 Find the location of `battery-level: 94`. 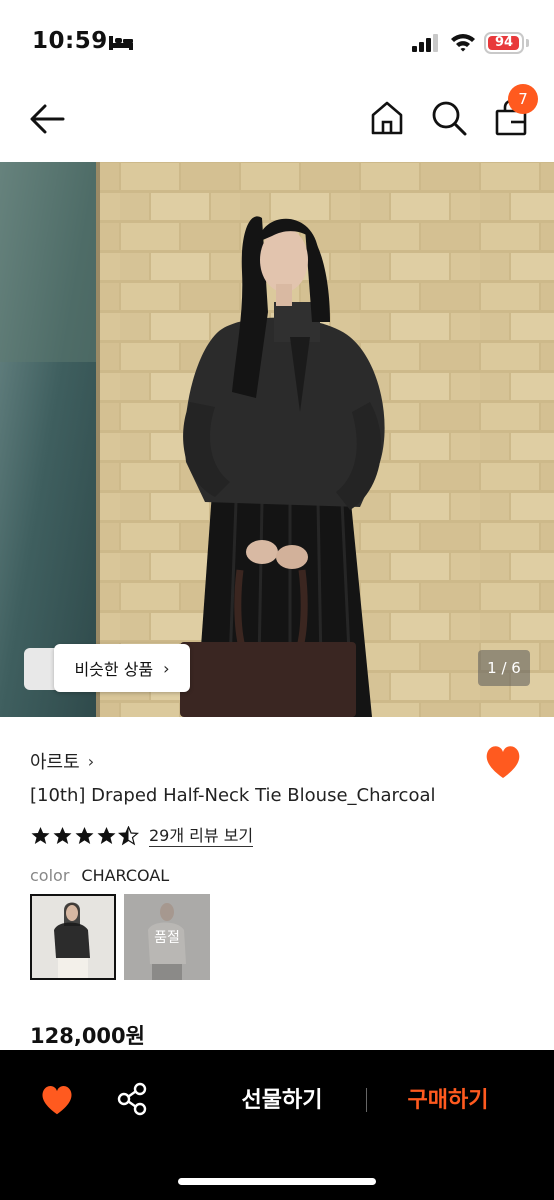

battery-level: 94 is located at coordinates (504, 42).